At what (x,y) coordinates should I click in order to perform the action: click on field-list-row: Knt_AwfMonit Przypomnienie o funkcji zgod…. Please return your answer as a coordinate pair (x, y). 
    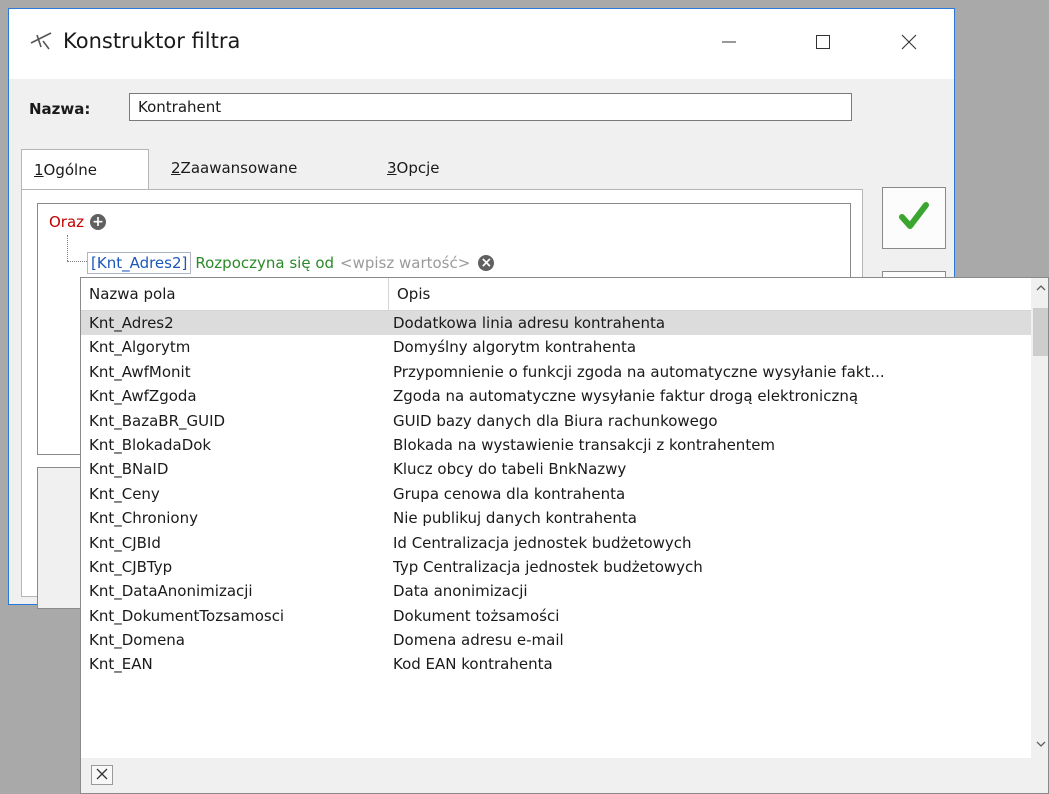
    Looking at the image, I should click on (556, 372).